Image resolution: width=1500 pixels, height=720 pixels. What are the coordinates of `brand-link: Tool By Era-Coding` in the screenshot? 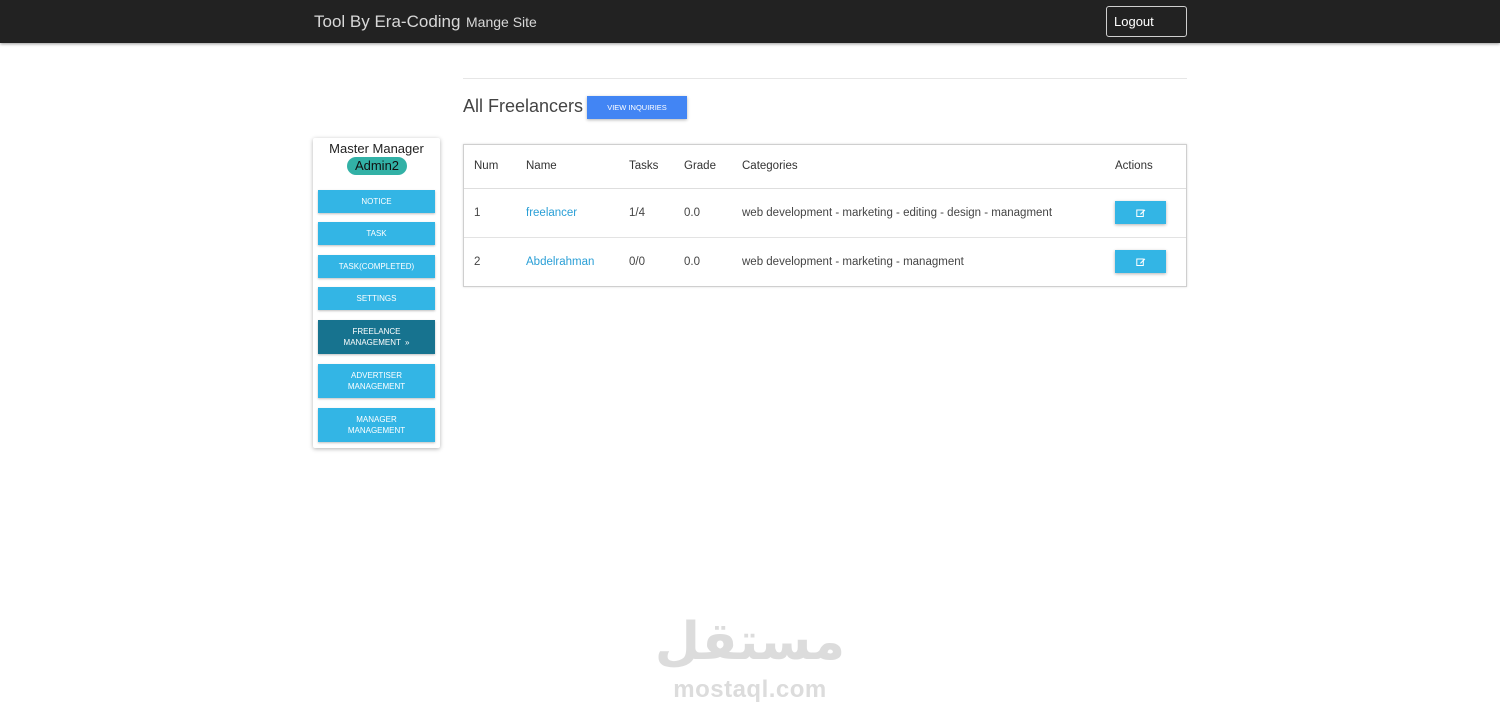 It's located at (387, 22).